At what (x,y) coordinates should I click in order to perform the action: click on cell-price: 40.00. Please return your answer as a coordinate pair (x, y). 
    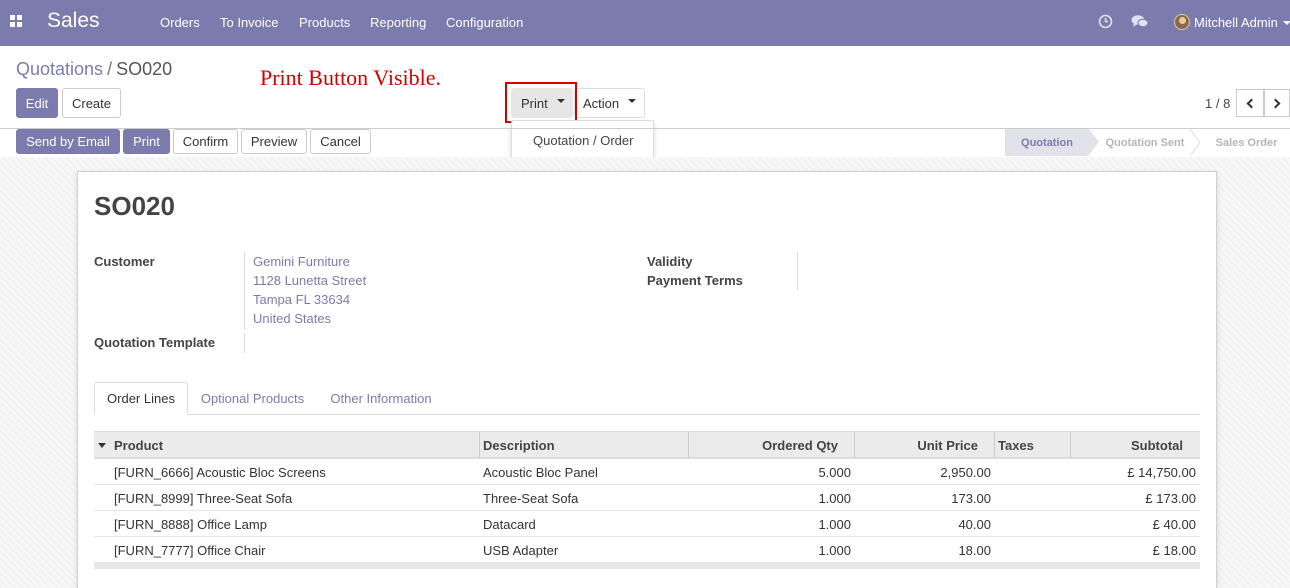
    Looking at the image, I should click on (974, 524).